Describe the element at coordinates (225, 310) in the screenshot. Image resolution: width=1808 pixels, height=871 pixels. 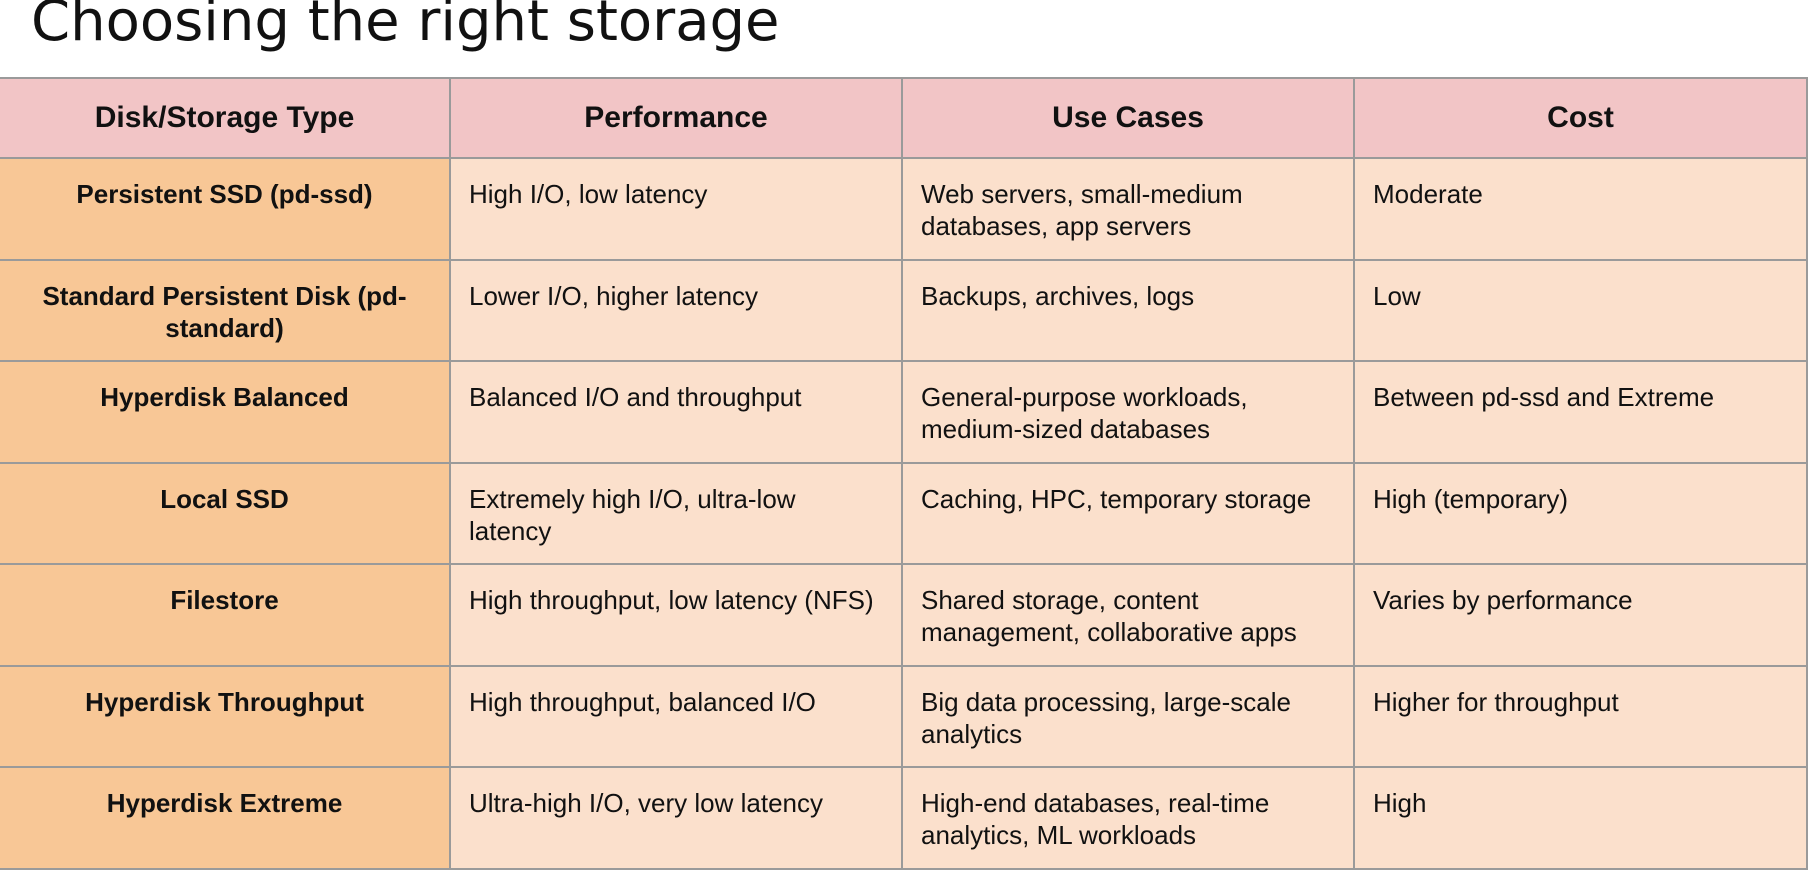
I see `storage-type-cell: Standard Persistent Disk (pd-standard)` at that location.